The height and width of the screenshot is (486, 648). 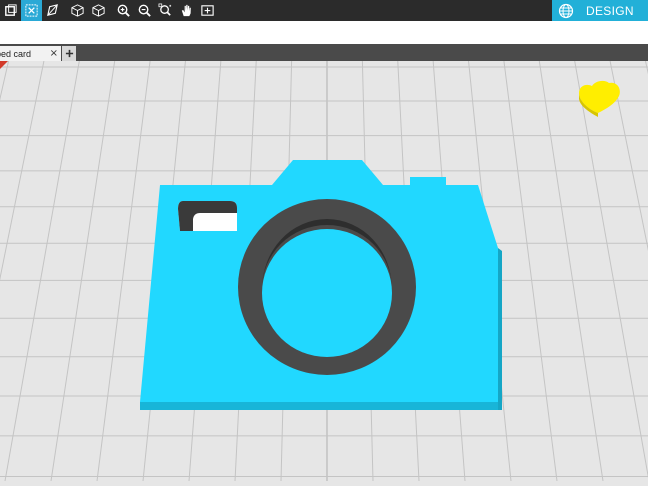 What do you see at coordinates (500, 329) in the screenshot?
I see `camera-body-side-face` at bounding box center [500, 329].